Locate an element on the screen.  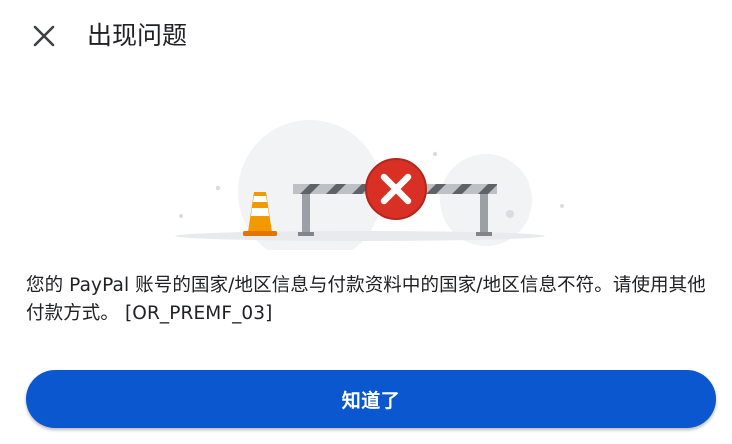
close-icon is located at coordinates (44, 36).